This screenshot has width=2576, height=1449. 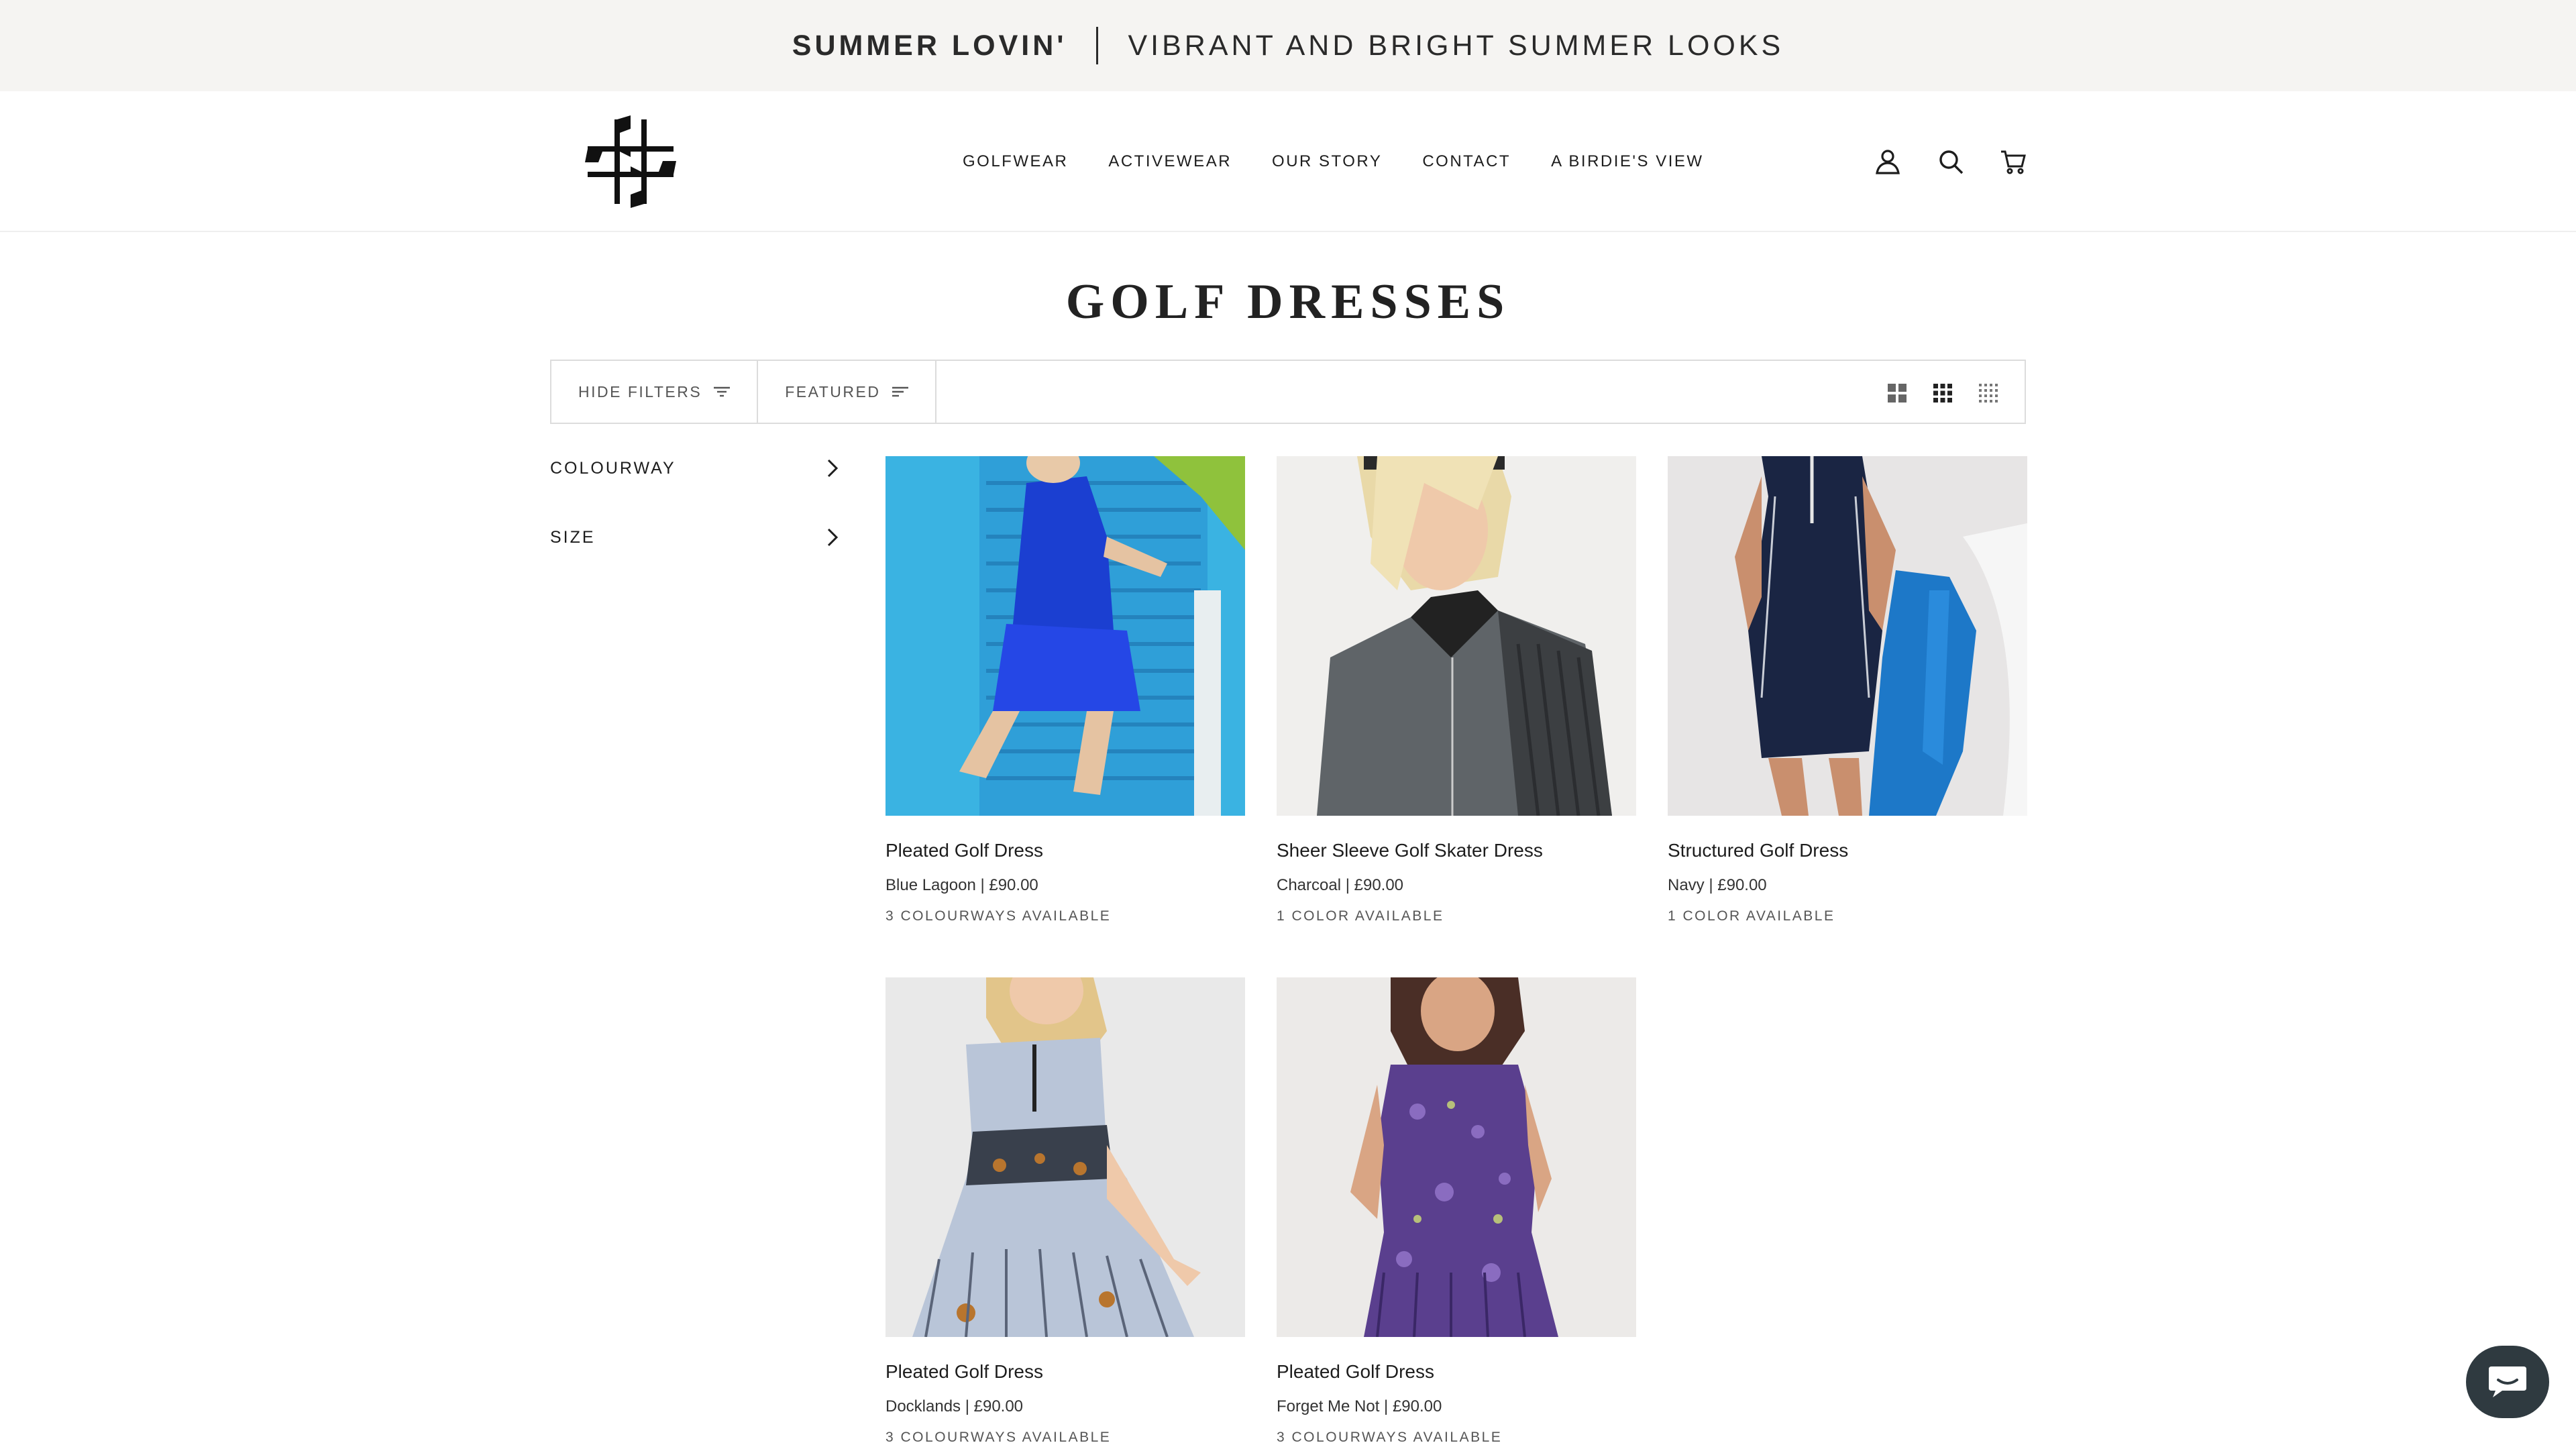 I want to click on hide-filters-button: HIDE FILTERS, so click(x=655, y=392).